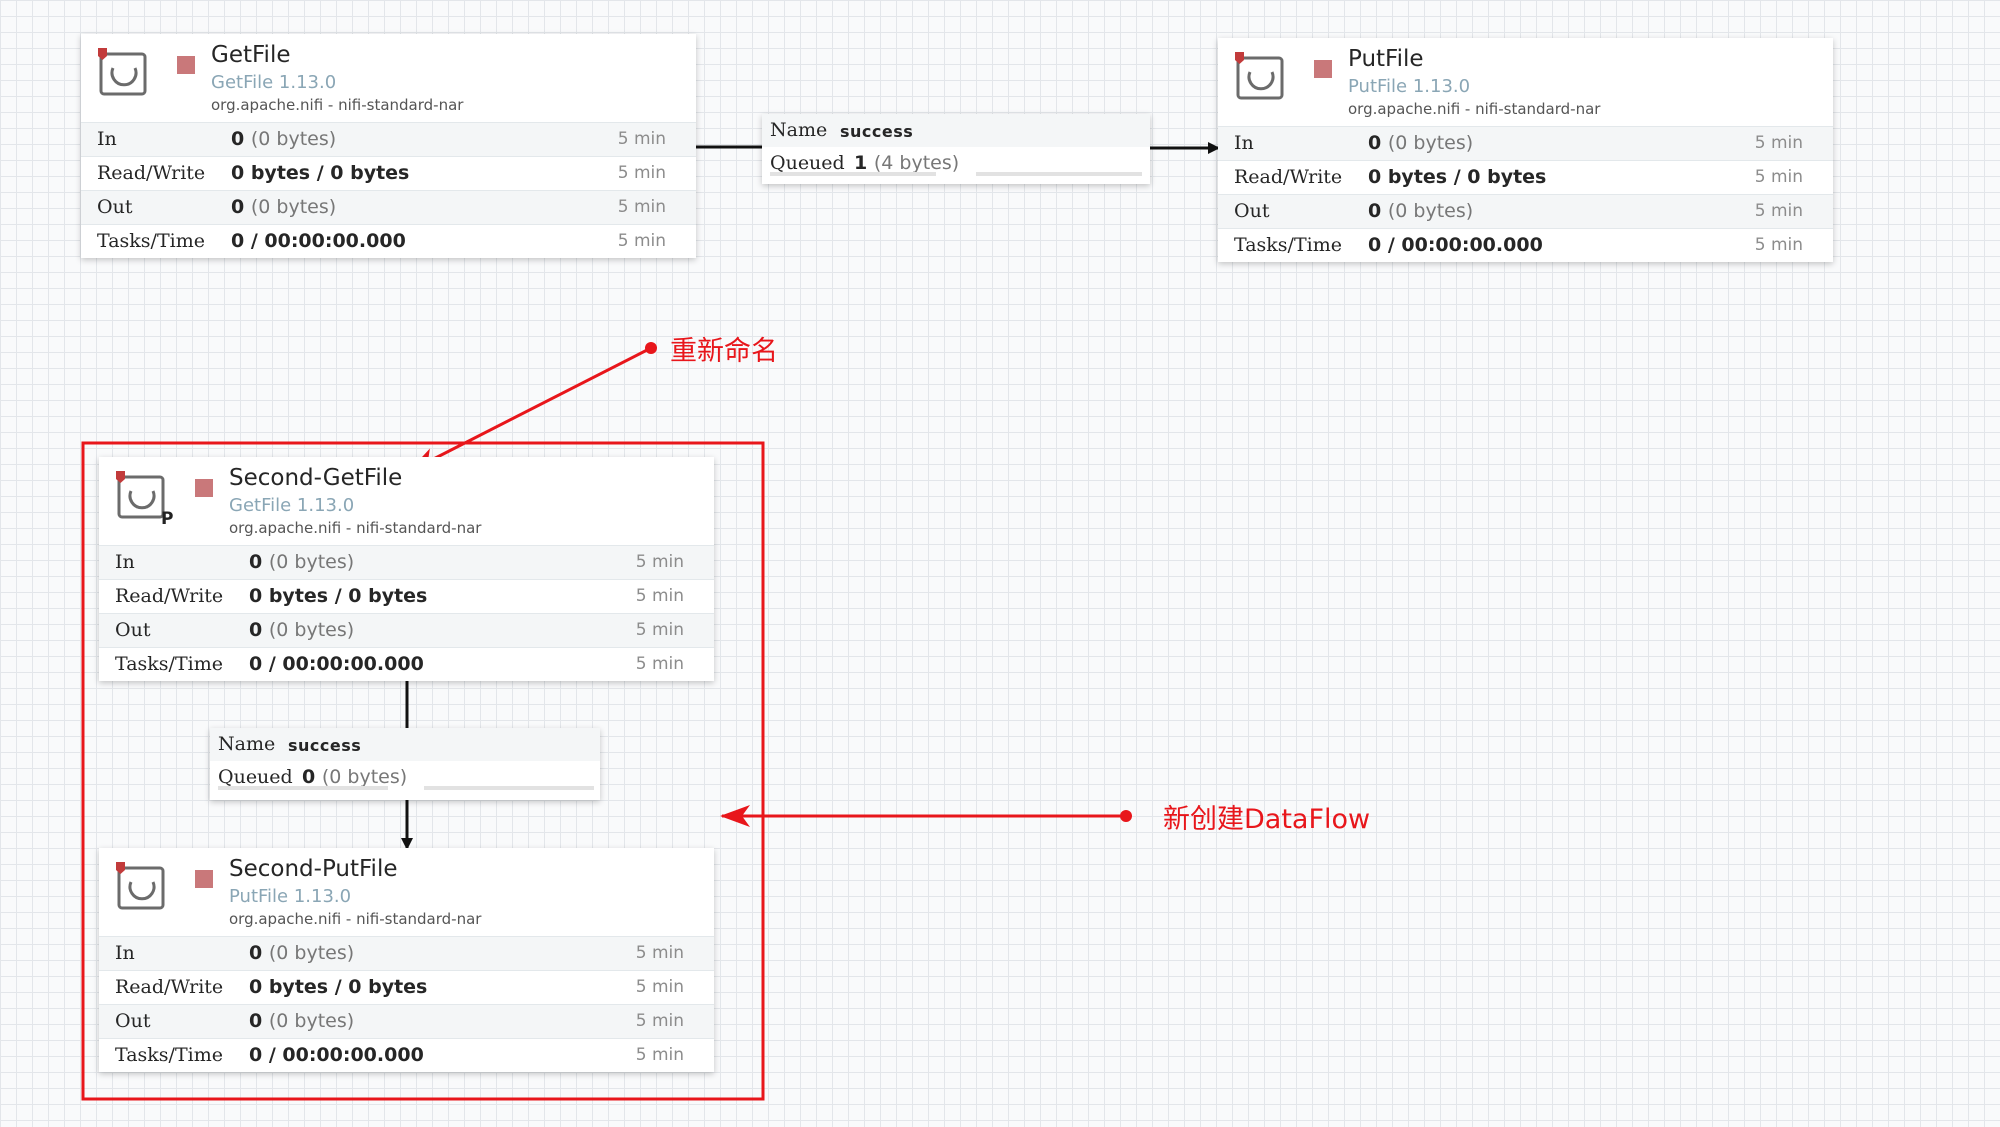 This screenshot has height=1127, width=2000. I want to click on queued-detail: (0 bytes), so click(364, 777).